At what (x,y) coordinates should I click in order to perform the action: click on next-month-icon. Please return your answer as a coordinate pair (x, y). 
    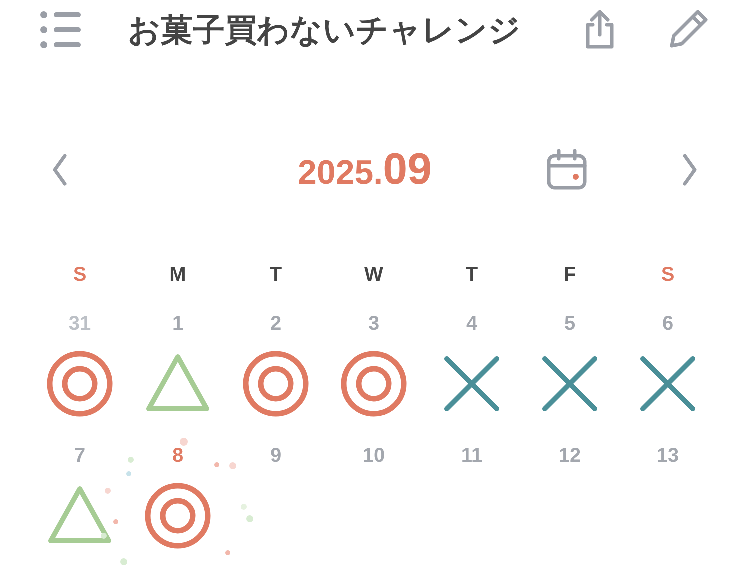
    Looking at the image, I should click on (690, 170).